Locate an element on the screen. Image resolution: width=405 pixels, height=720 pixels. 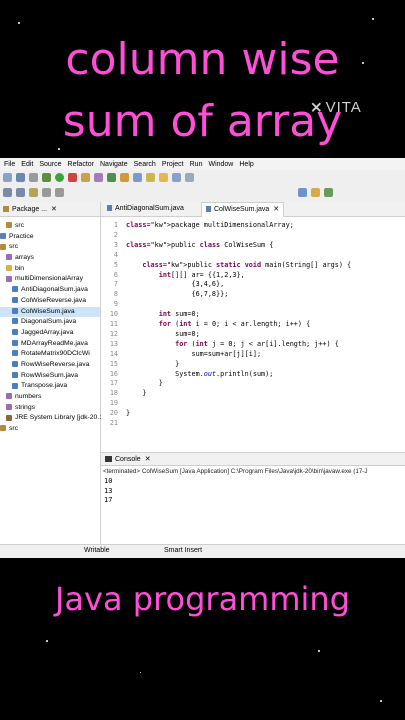
tree-item: DiagonalSum.java is located at coordinates (50, 322).